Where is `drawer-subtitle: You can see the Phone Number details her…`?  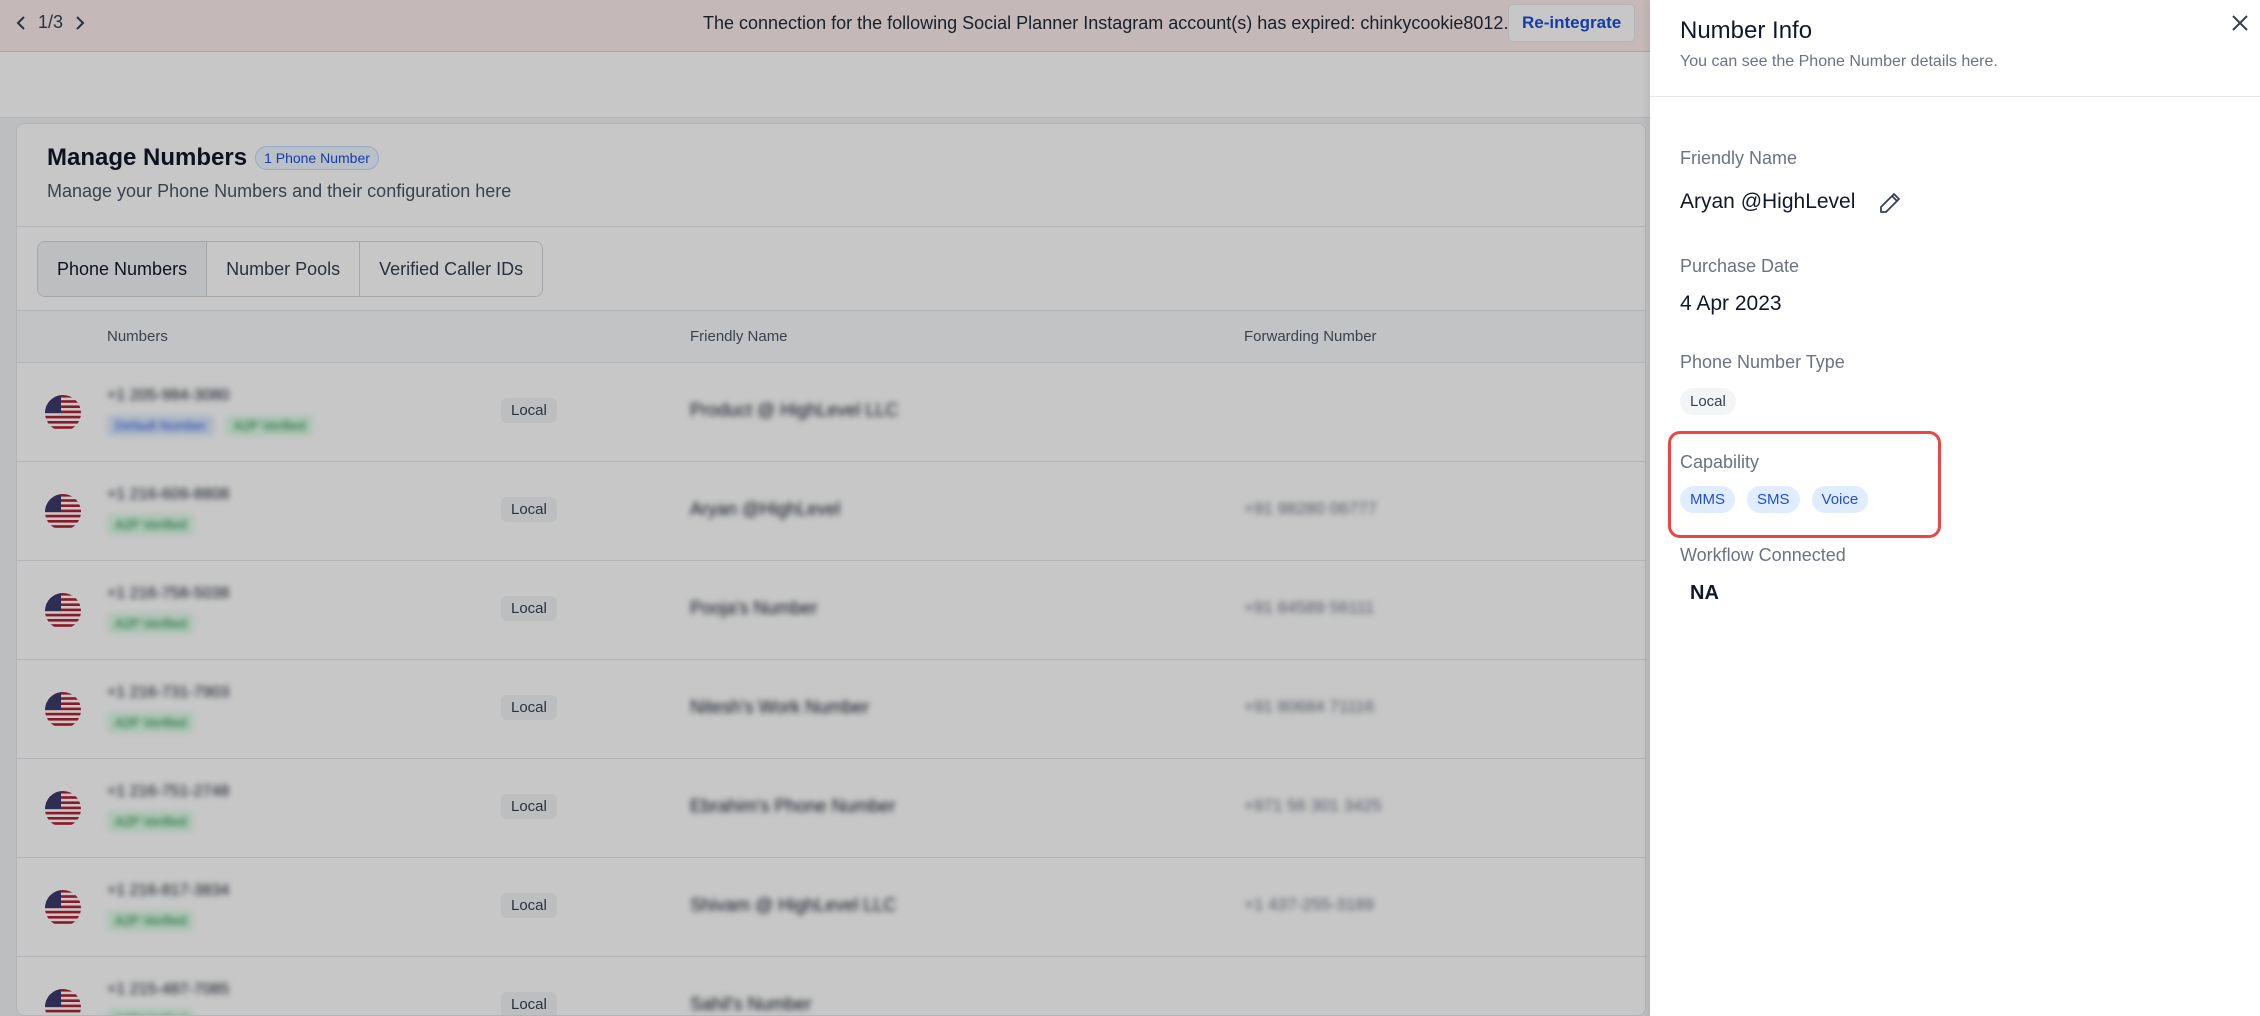
drawer-subtitle: You can see the Phone Number details her… is located at coordinates (1839, 61).